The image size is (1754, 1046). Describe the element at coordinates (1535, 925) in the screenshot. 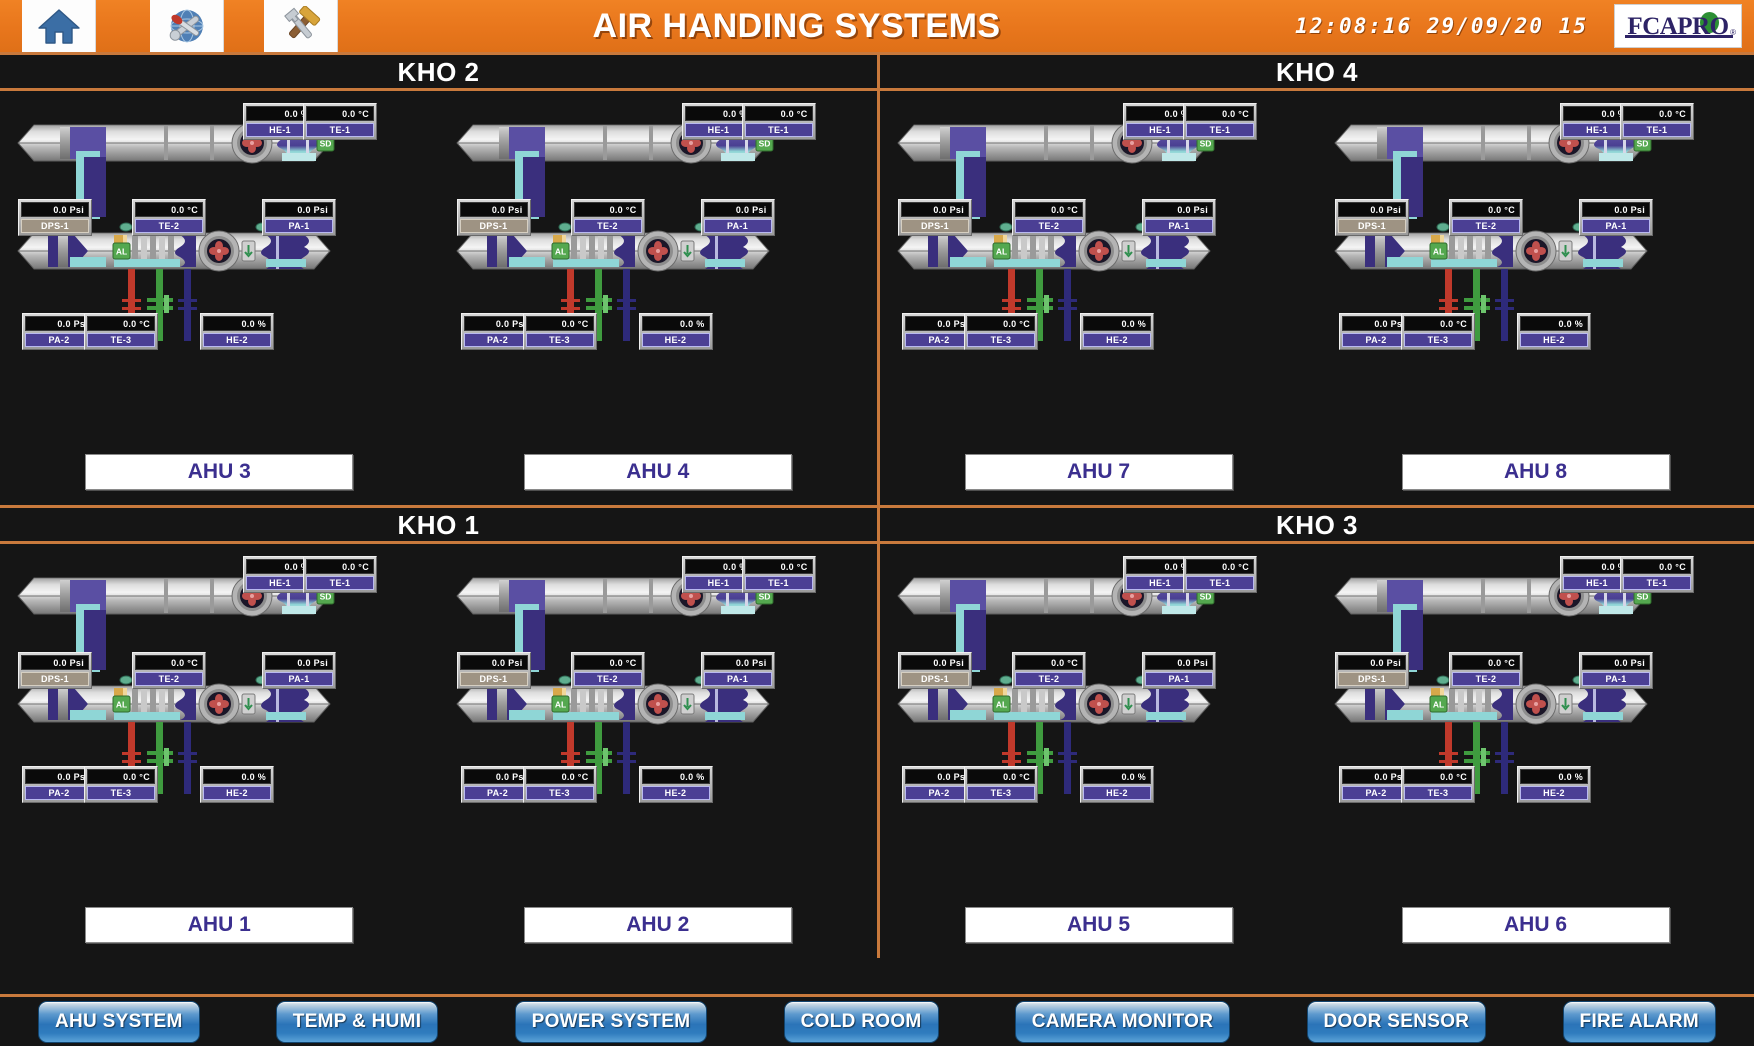

I see `ahu-nameplate: AHU 6` at that location.